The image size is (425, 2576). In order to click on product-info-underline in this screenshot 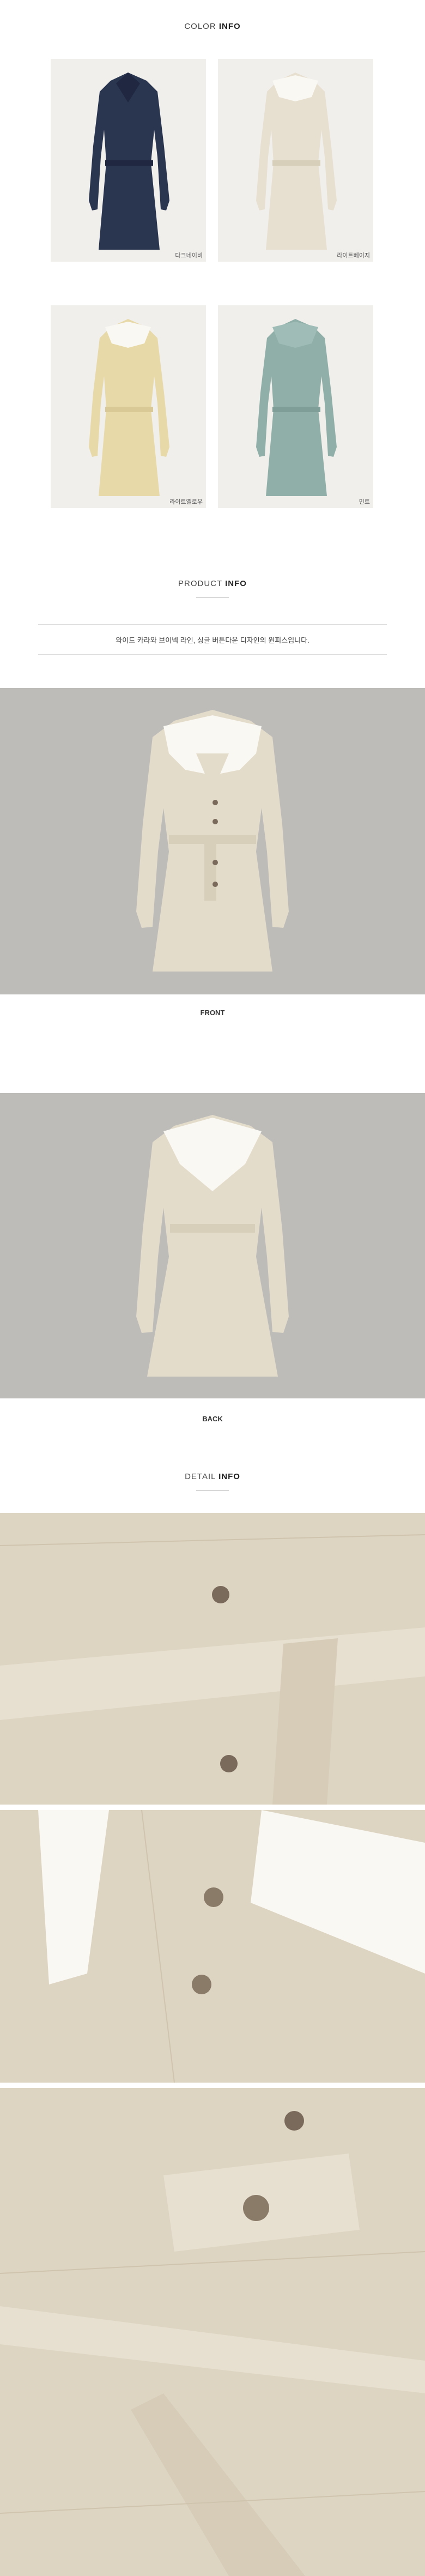, I will do `click(212, 598)`.